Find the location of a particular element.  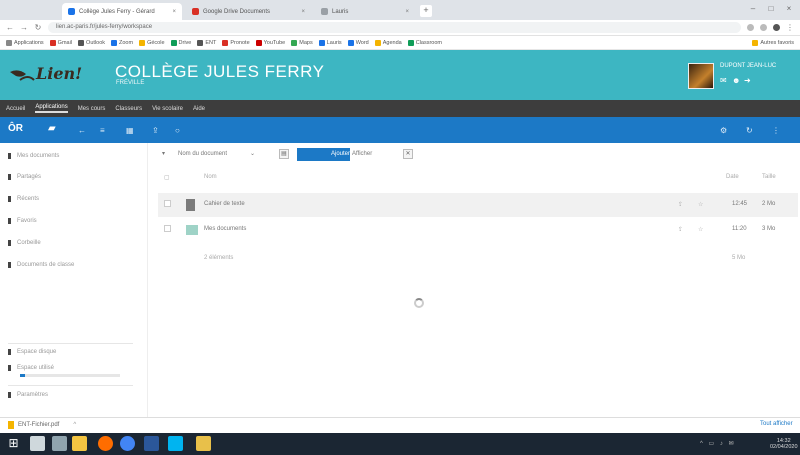

bookmark-item: Maps is located at coordinates (302, 42).